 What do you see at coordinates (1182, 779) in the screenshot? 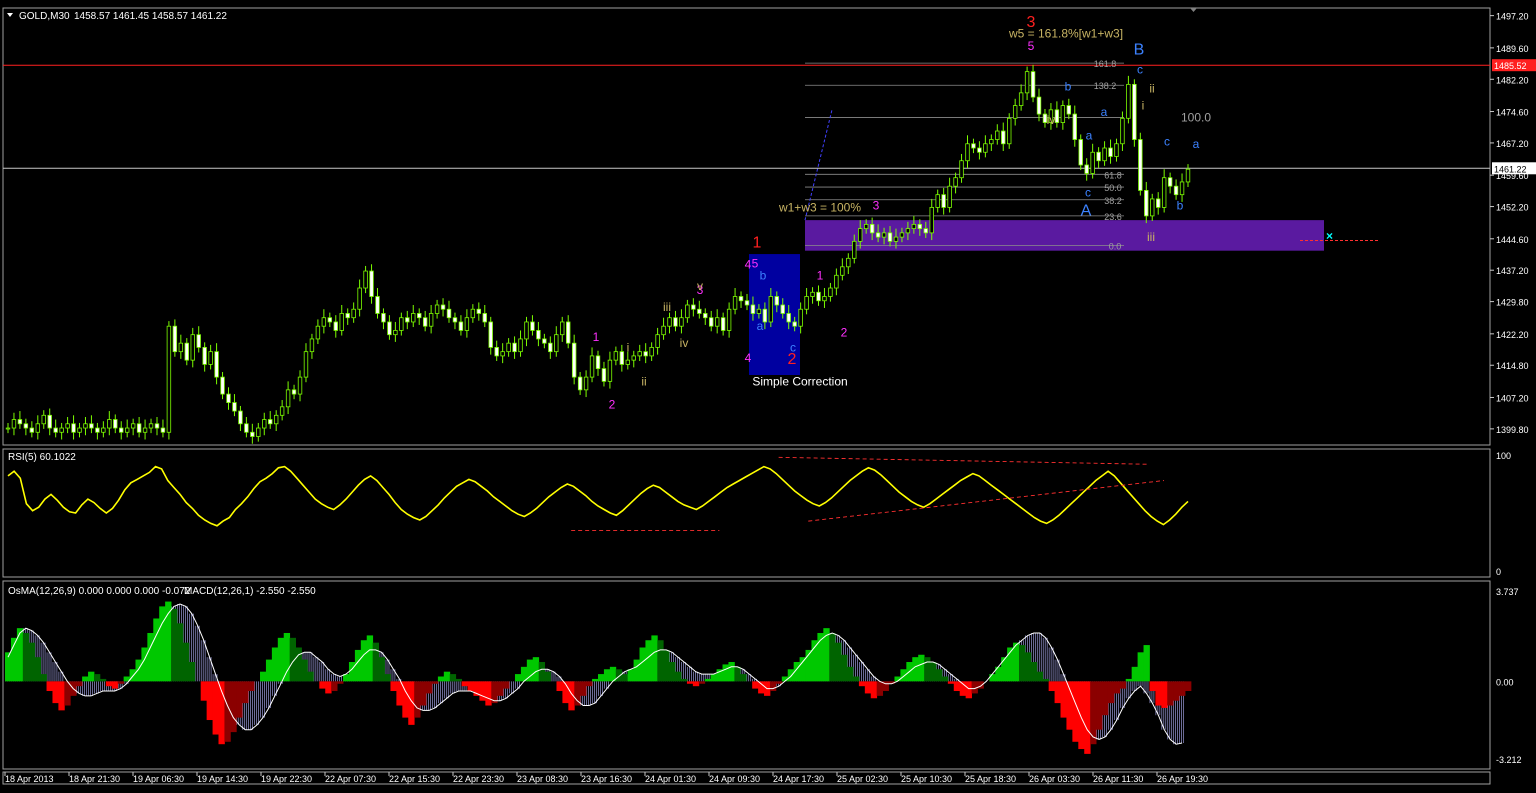
I see `time-tick-label: 26 Apr 19:30` at bounding box center [1182, 779].